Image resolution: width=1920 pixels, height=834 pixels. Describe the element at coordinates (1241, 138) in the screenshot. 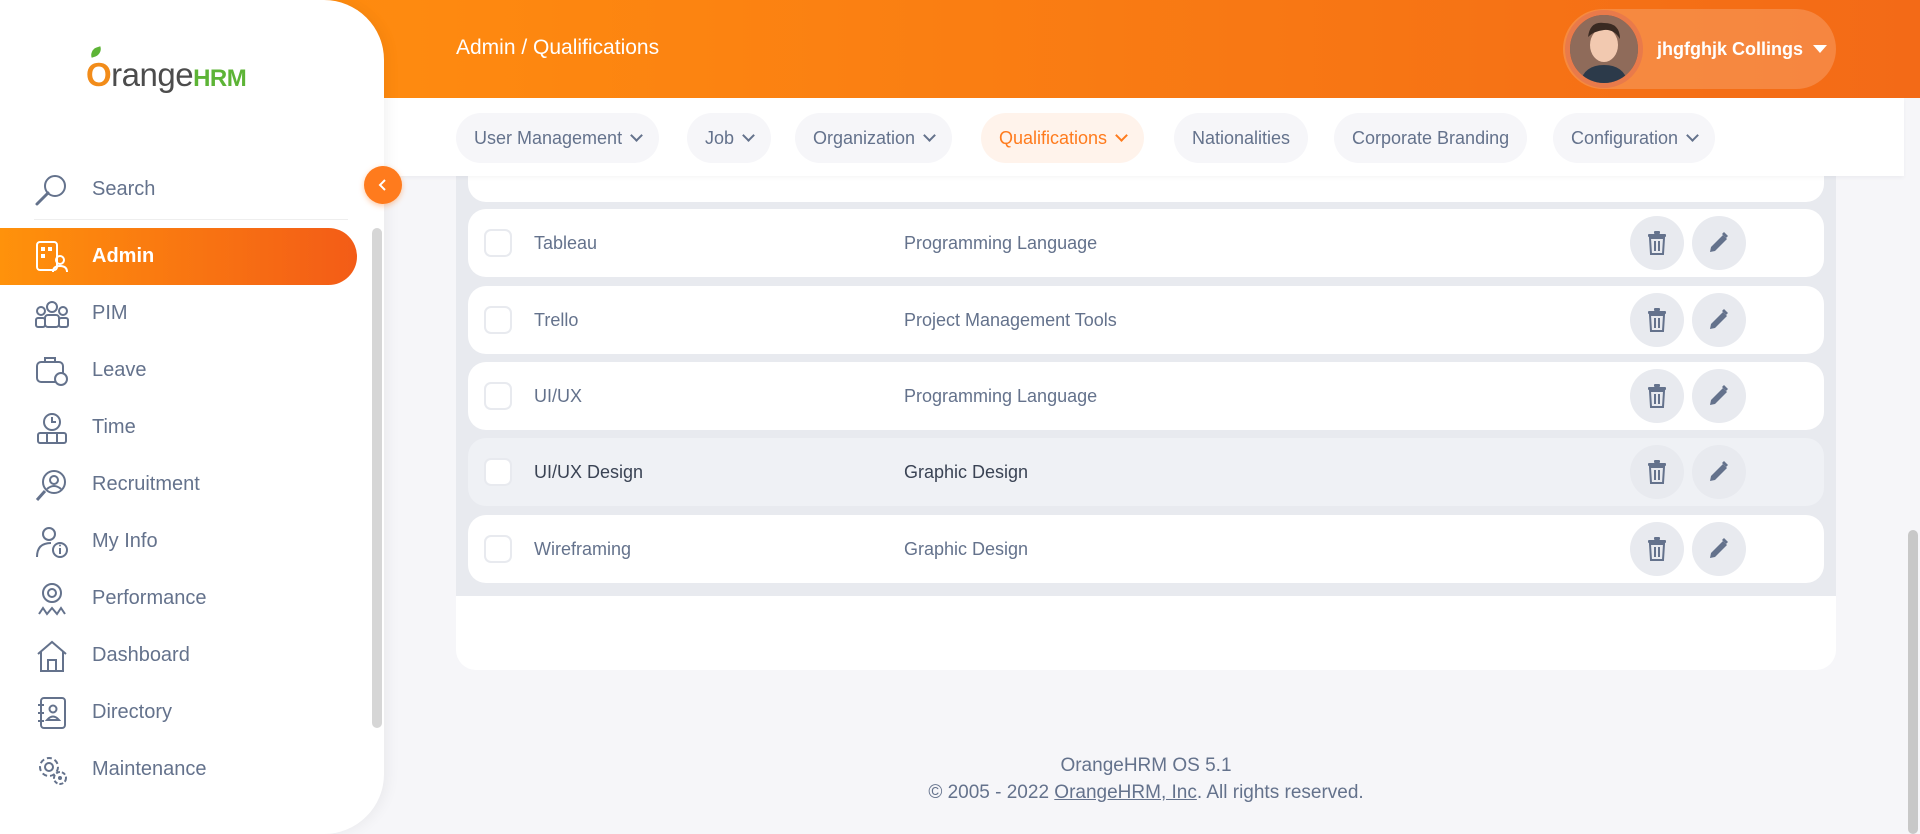

I see `tab-nationalities: Nationalities` at that location.